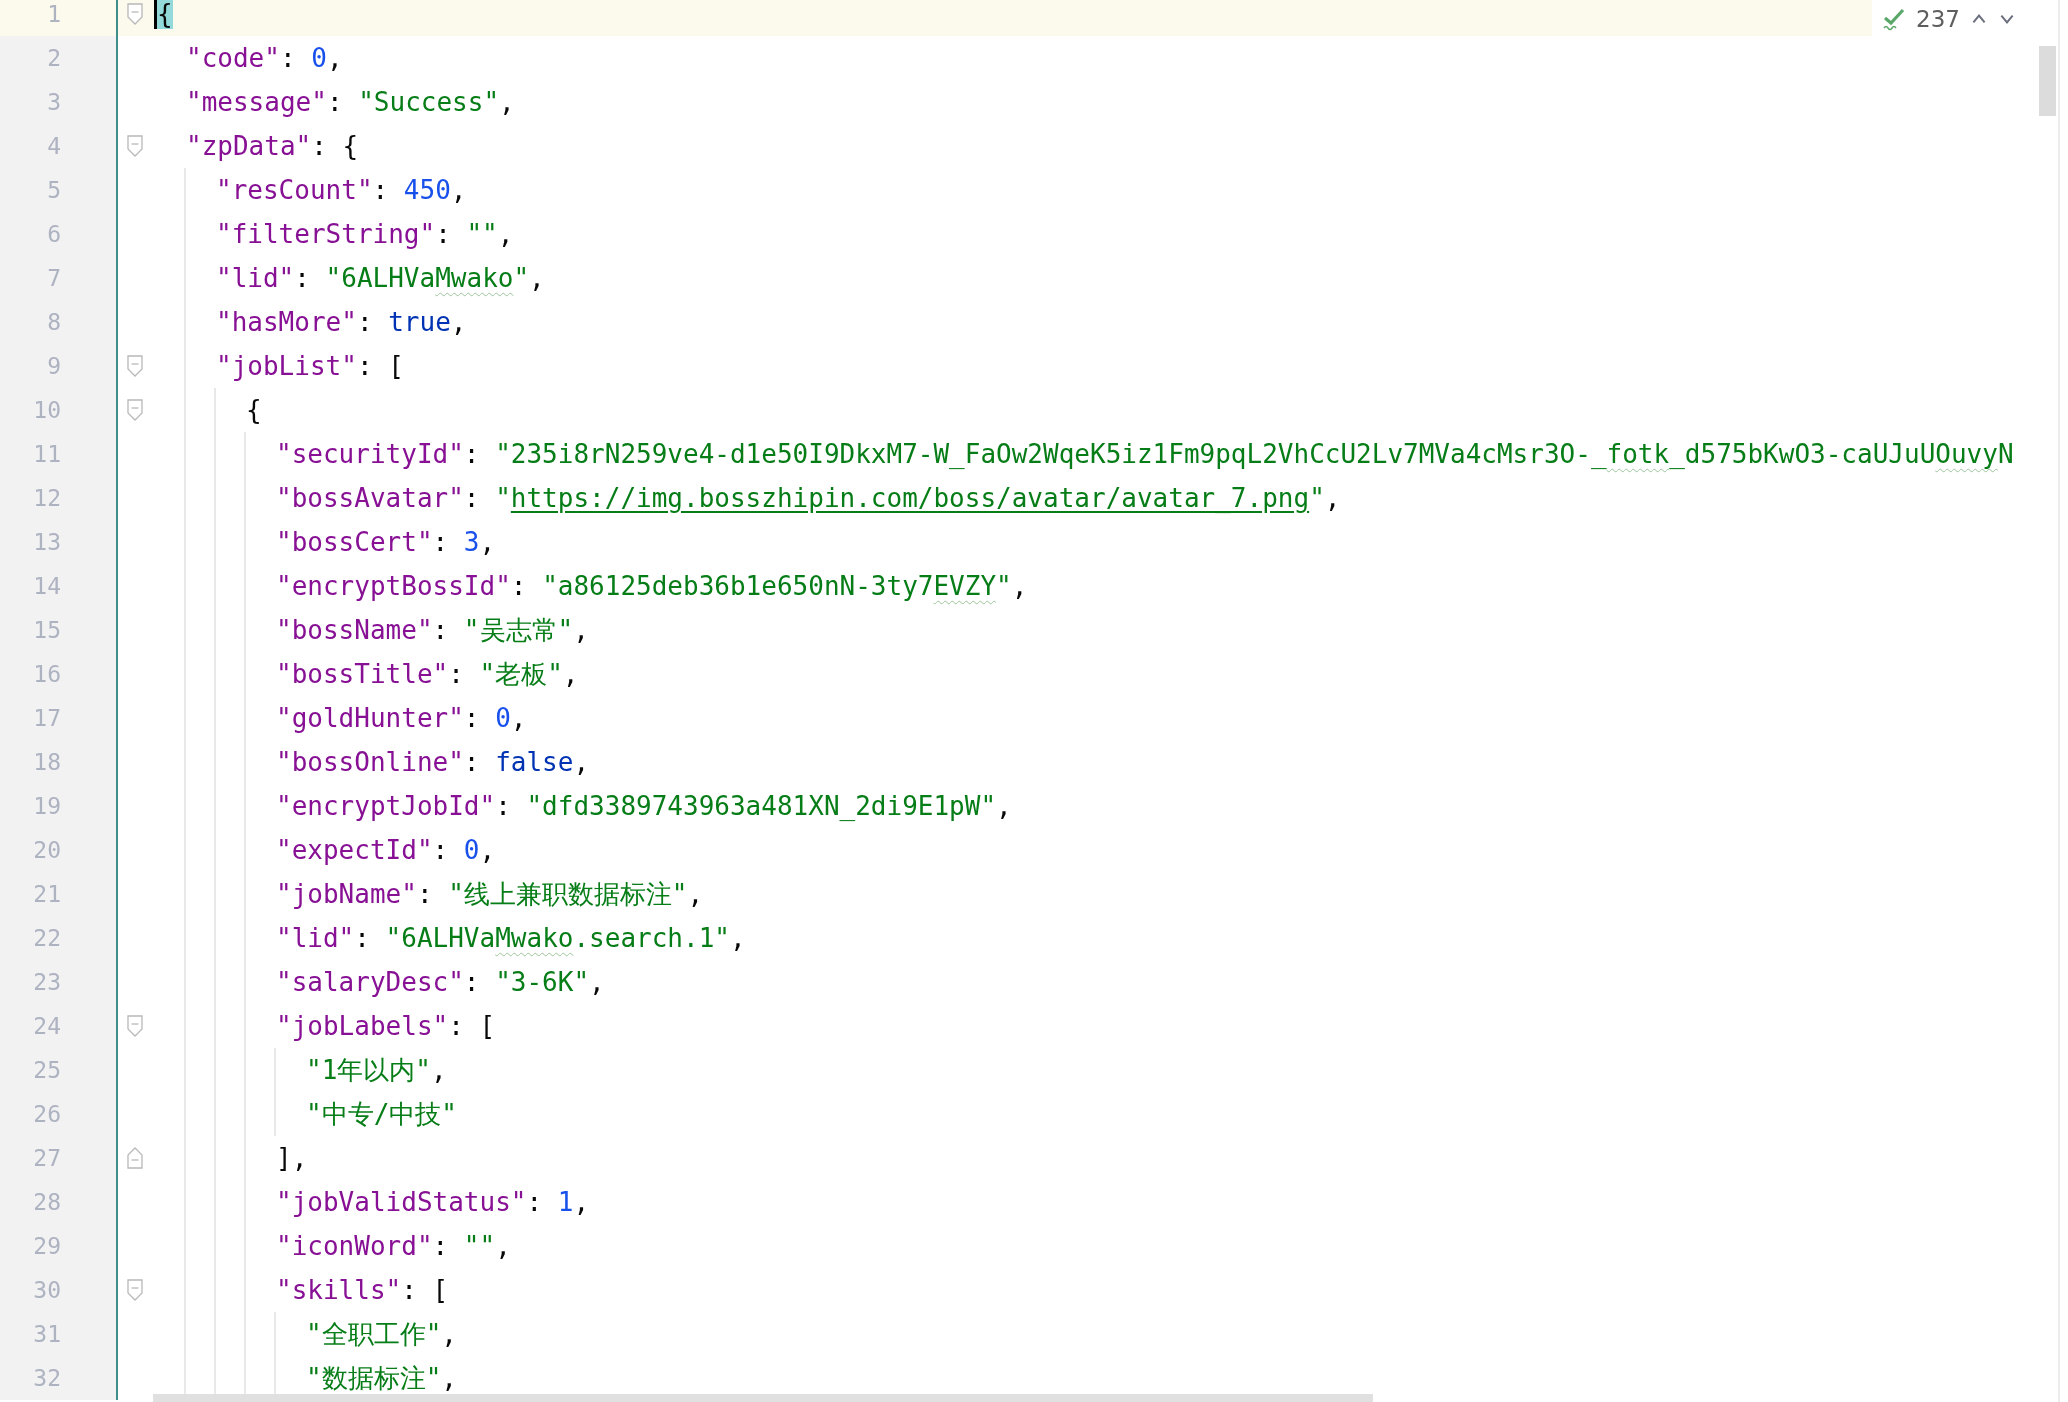 The width and height of the screenshot is (2068, 1402). Describe the element at coordinates (1093, 542) in the screenshot. I see `code-line: "bossCert": 3,` at that location.